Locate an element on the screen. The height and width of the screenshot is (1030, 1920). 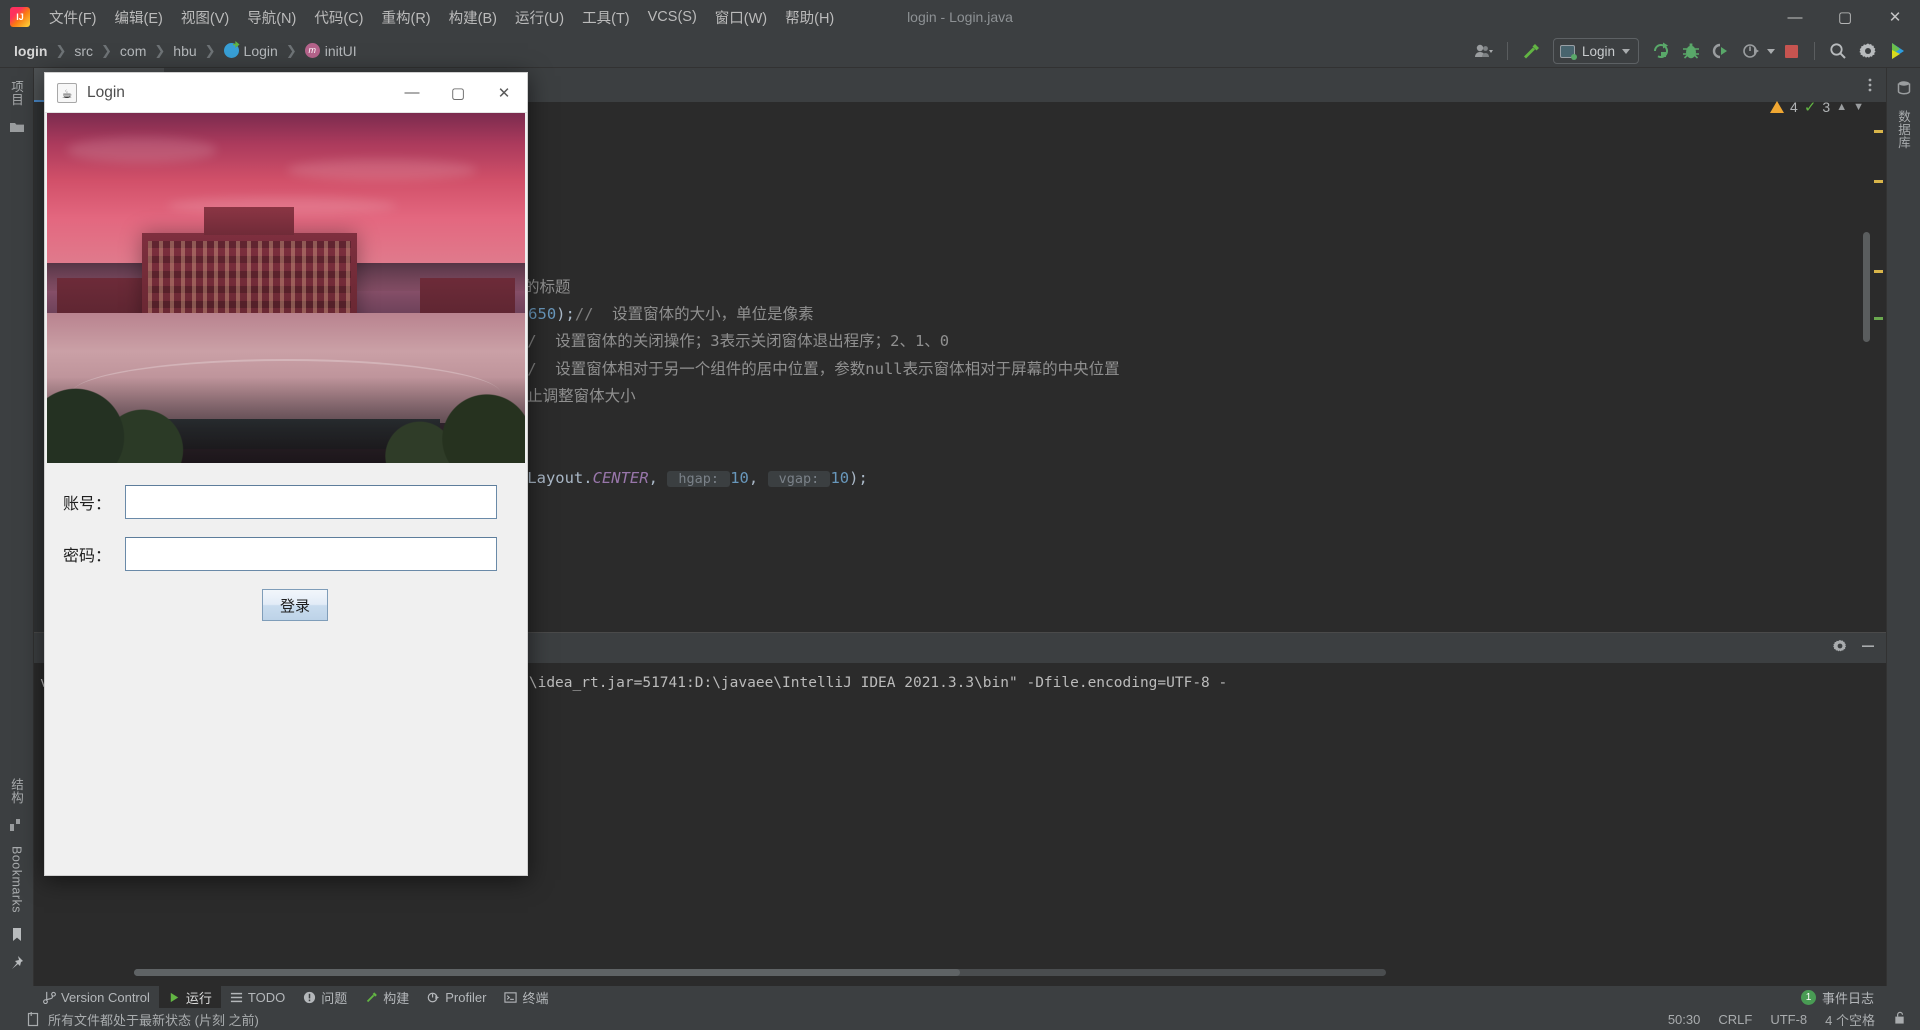
file-encoding: UTF-8 is located at coordinates (1788, 1019).